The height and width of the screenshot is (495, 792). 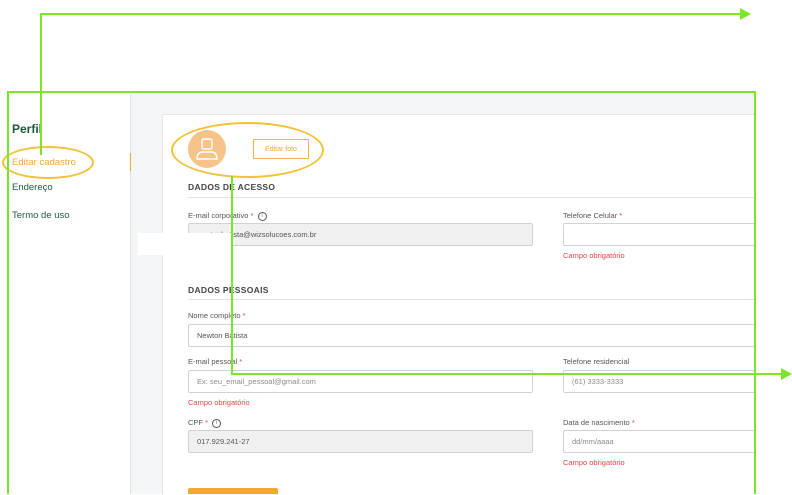 I want to click on section-title-personal: DADOS PESSOAIS, so click(x=228, y=290).